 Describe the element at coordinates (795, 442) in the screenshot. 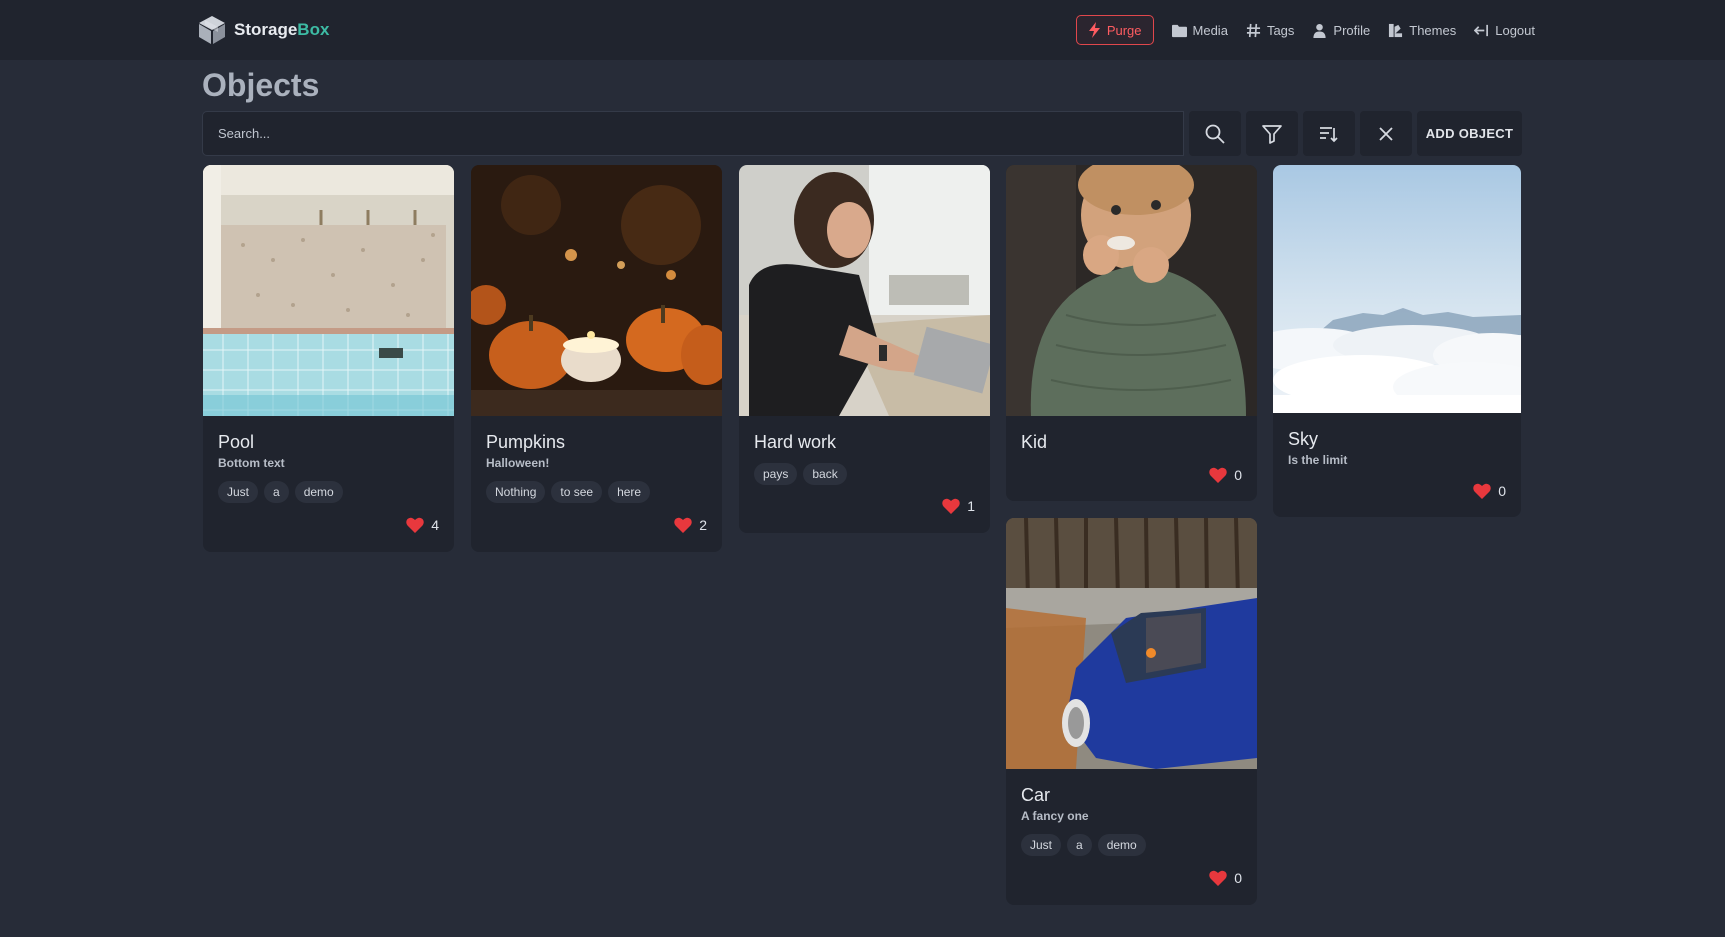

I see `object-title: Hard work` at that location.